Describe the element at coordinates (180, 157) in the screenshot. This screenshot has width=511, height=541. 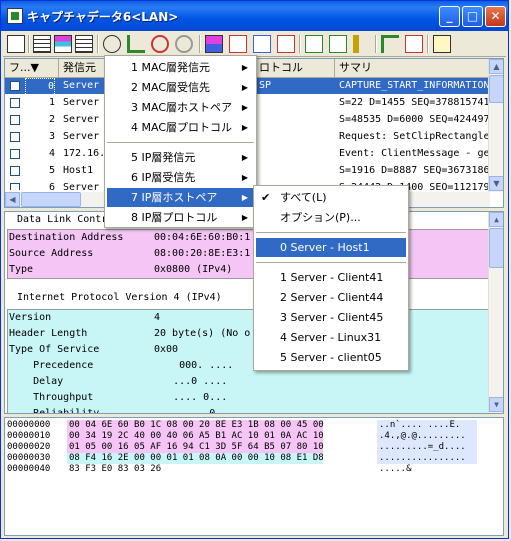
I see `menu-item-ip-source: 5 IP層発信元 ▶` at that location.